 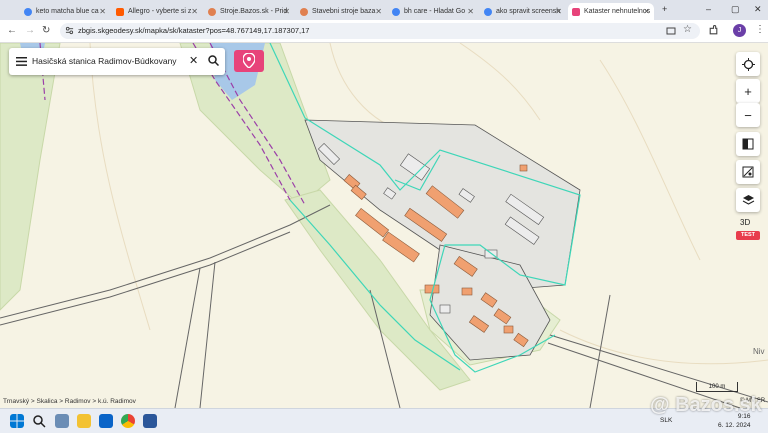 I want to click on bookmark-star-icon: ☆, so click(x=687, y=29).